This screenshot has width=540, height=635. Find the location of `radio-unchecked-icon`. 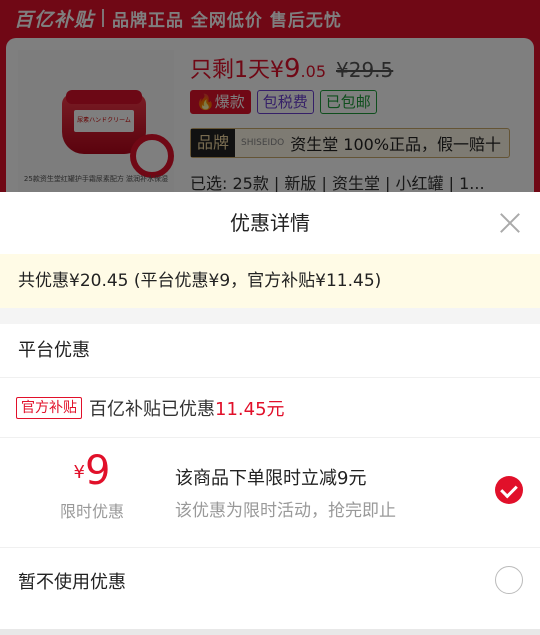

radio-unchecked-icon is located at coordinates (509, 580).